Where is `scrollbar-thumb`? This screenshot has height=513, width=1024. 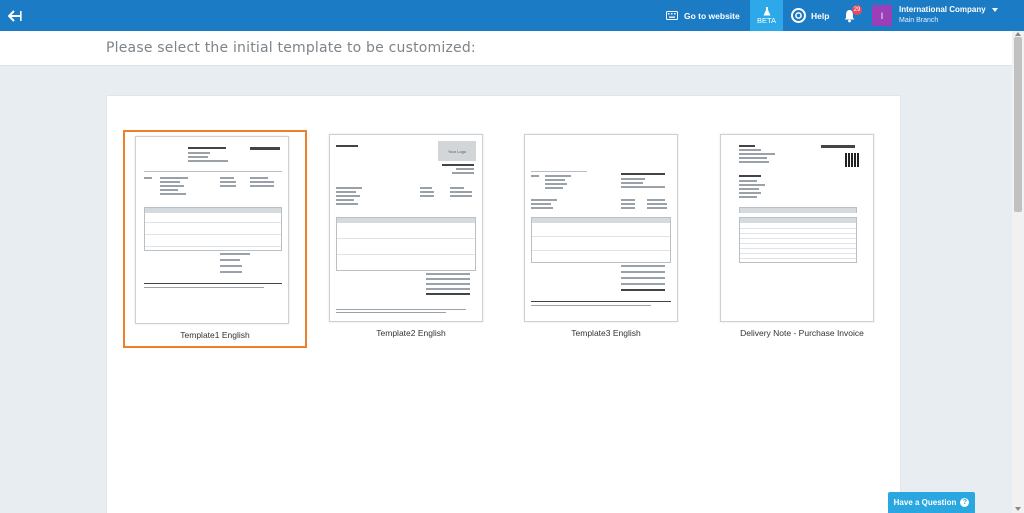 scrollbar-thumb is located at coordinates (1018, 124).